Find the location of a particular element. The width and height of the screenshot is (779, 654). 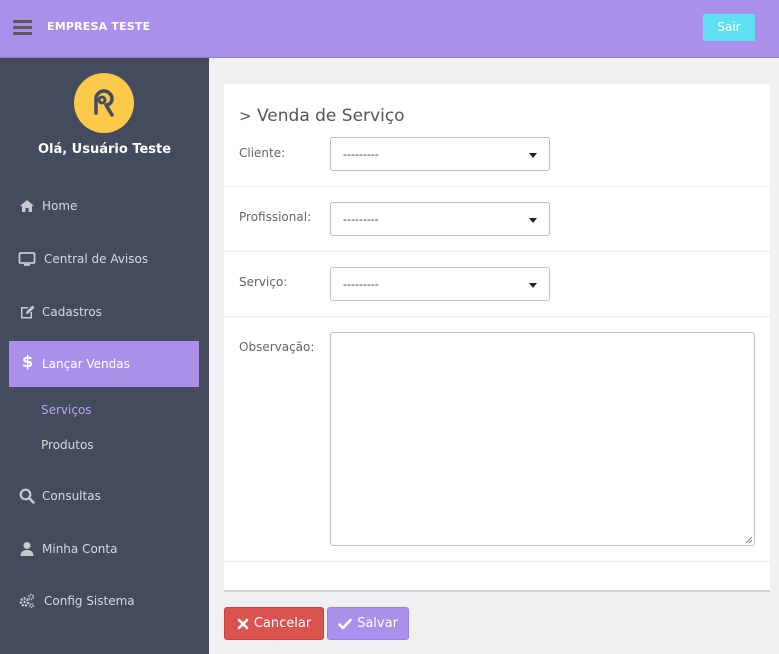

page-title: > Venda de Serviço is located at coordinates (322, 116).